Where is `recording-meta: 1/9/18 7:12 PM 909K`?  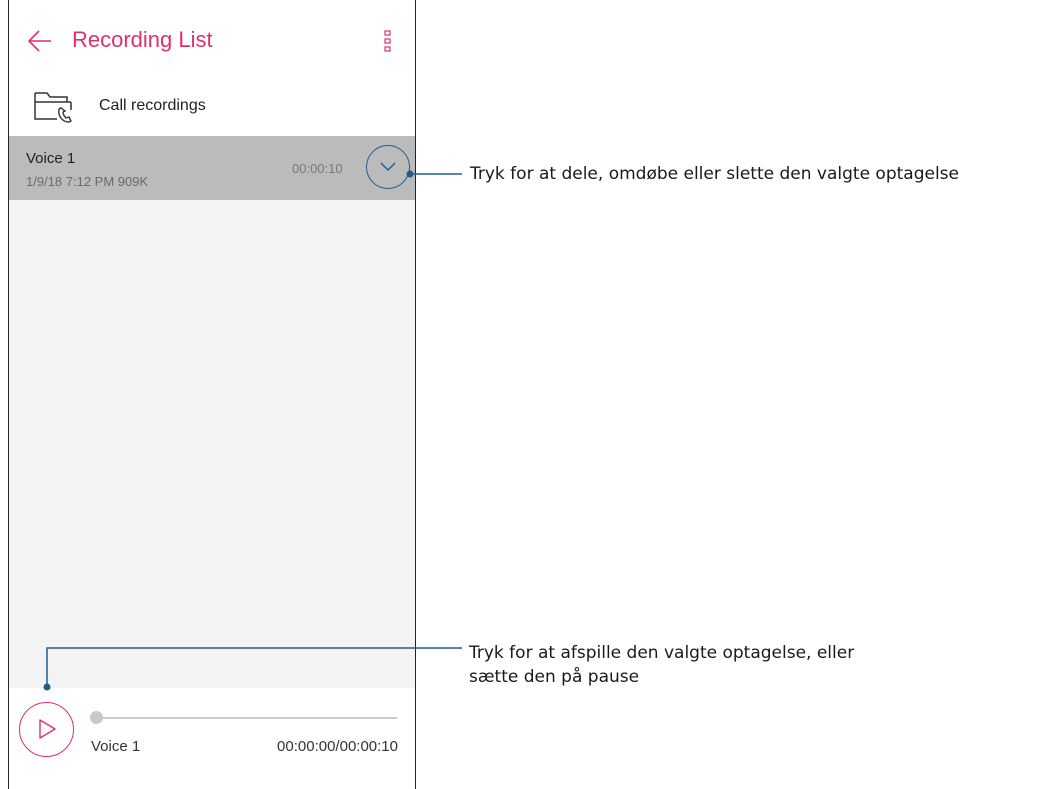
recording-meta: 1/9/18 7:12 PM 909K is located at coordinates (87, 181).